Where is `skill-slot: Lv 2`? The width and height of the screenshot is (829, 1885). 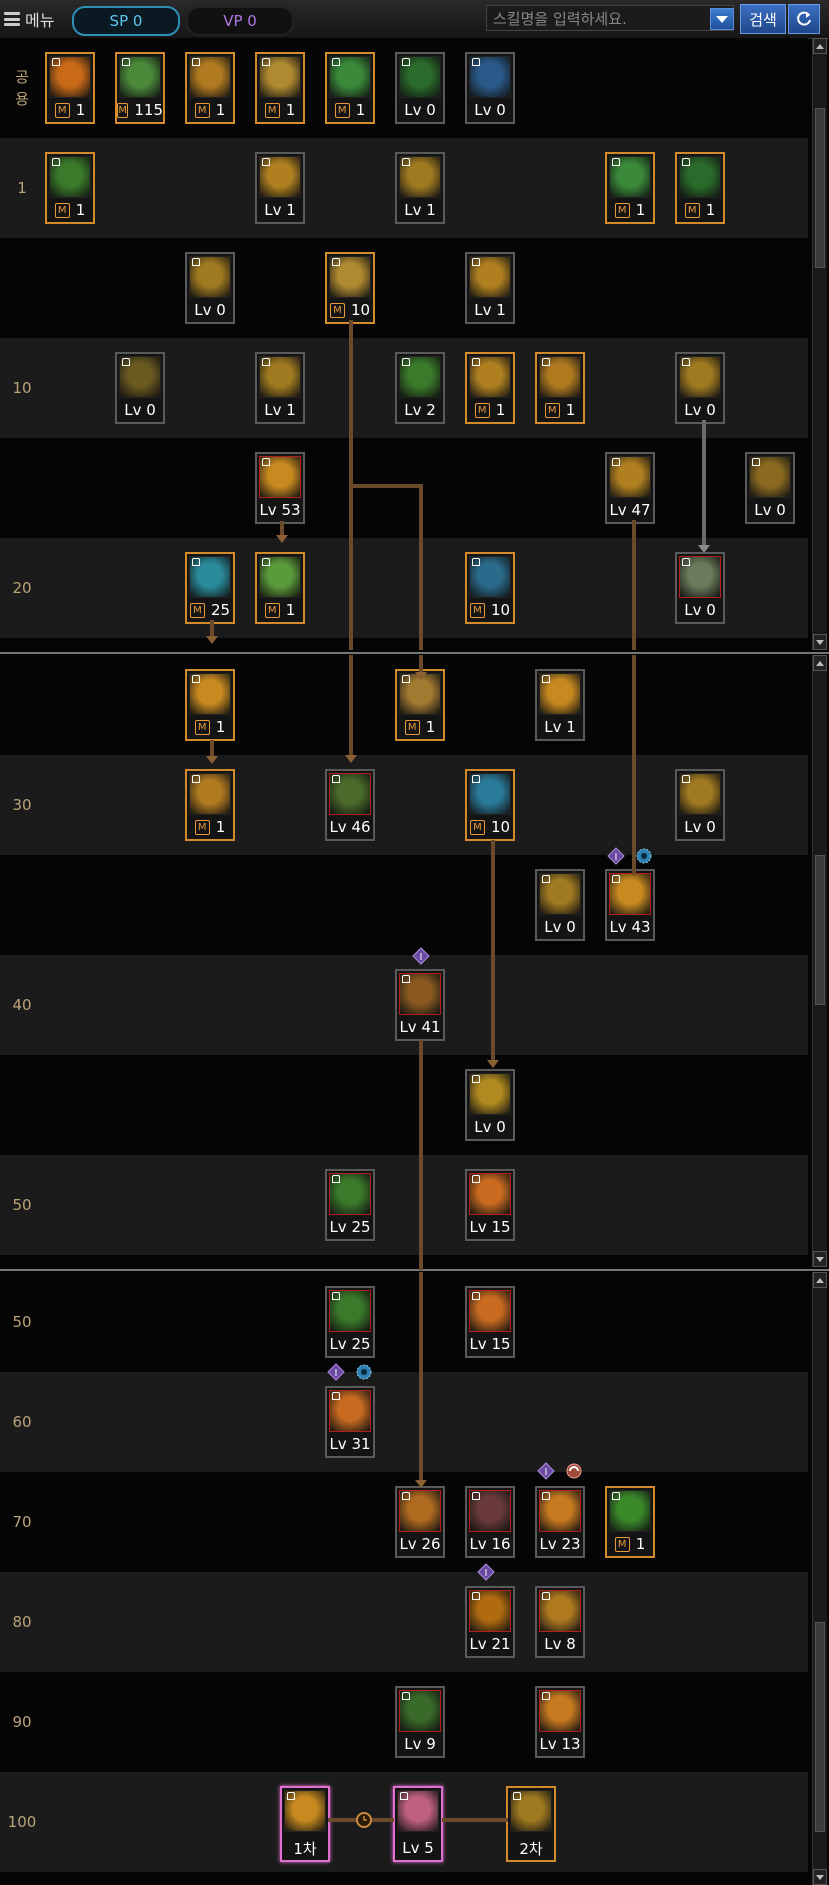
skill-slot: Lv 2 is located at coordinates (420, 388).